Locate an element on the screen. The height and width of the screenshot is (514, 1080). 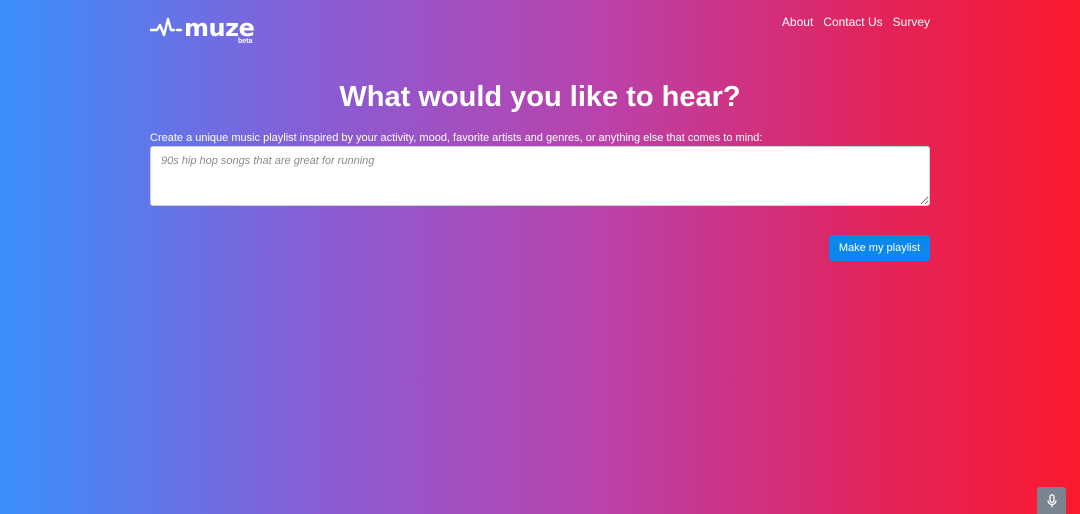
waveform-icon is located at coordinates (166, 27).